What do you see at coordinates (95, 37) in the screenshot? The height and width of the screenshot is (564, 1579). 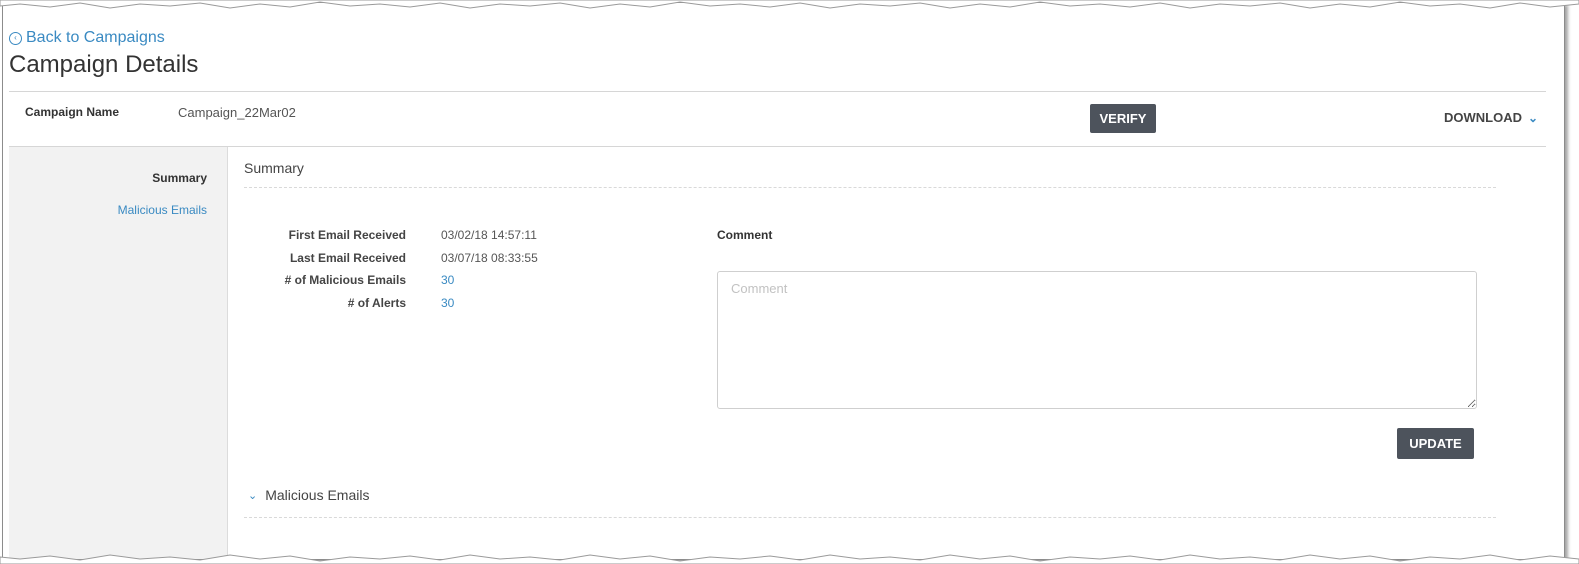 I see `back-link-label: Back to Campaigns` at bounding box center [95, 37].